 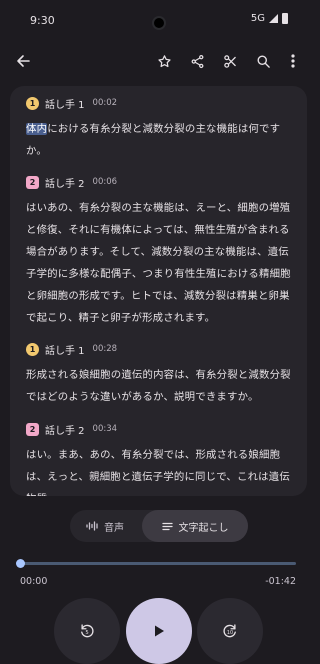 I want to click on share-icon, so click(x=197, y=61).